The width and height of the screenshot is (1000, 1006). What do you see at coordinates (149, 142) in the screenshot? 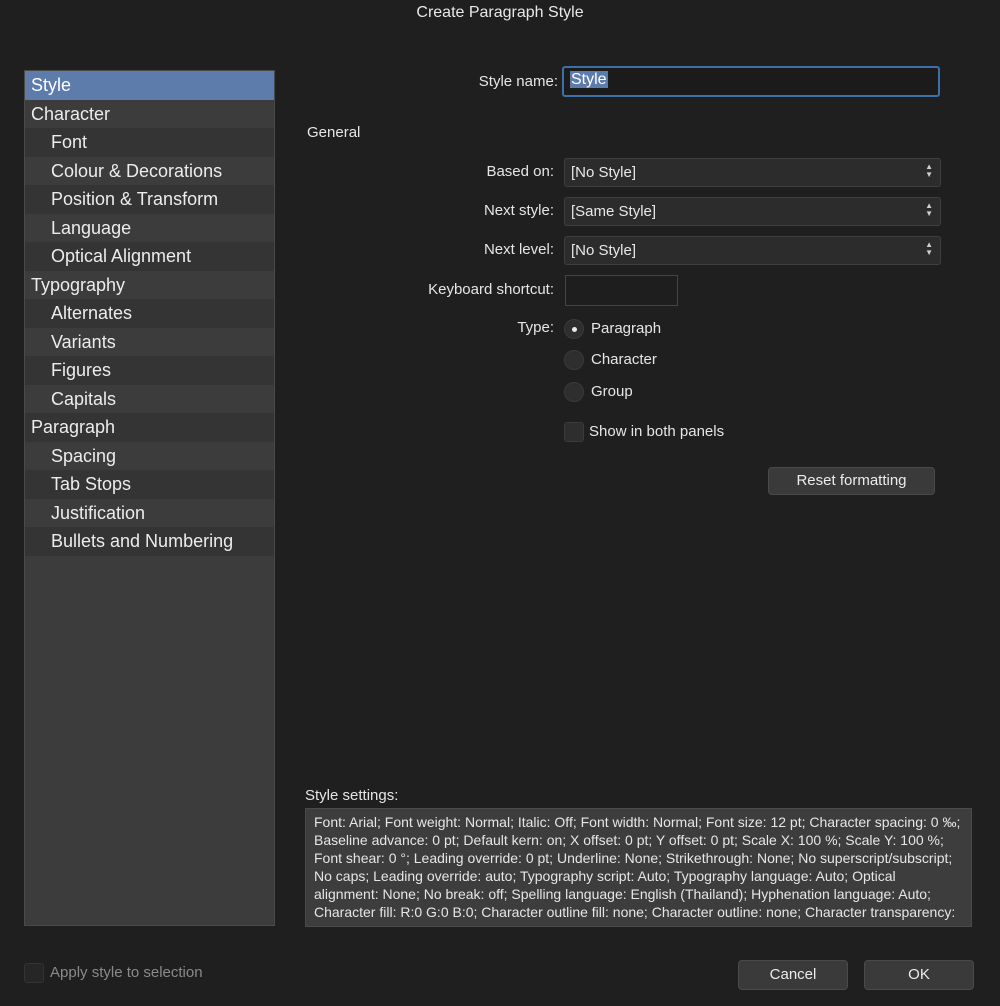
I see `sidebar-item-font: Font` at bounding box center [149, 142].